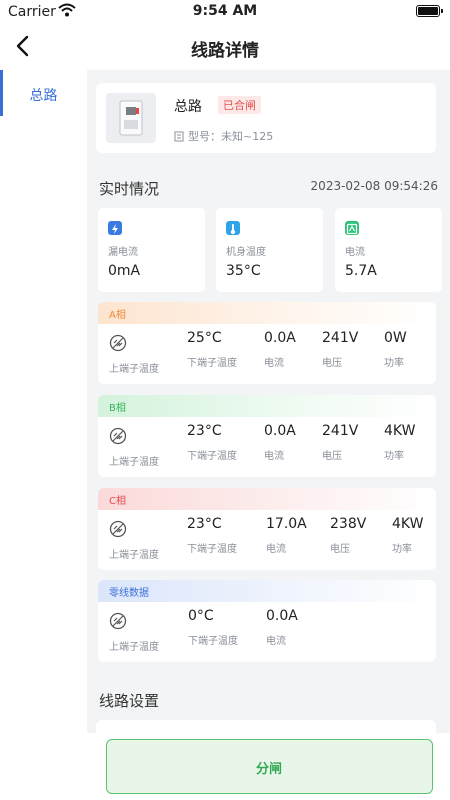 The image size is (450, 800). Describe the element at coordinates (239, 105) in the screenshot. I see `status-badge: 已合闸` at that location.